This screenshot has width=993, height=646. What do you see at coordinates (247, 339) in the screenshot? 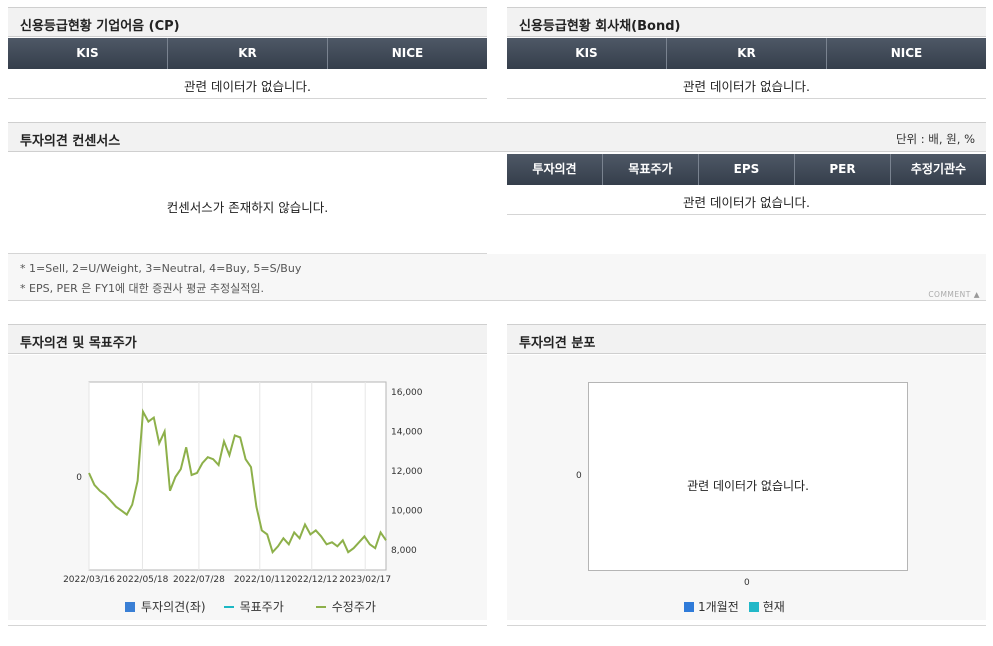
I see `opinion-target-header: 투자의견 및 목표주가` at bounding box center [247, 339].